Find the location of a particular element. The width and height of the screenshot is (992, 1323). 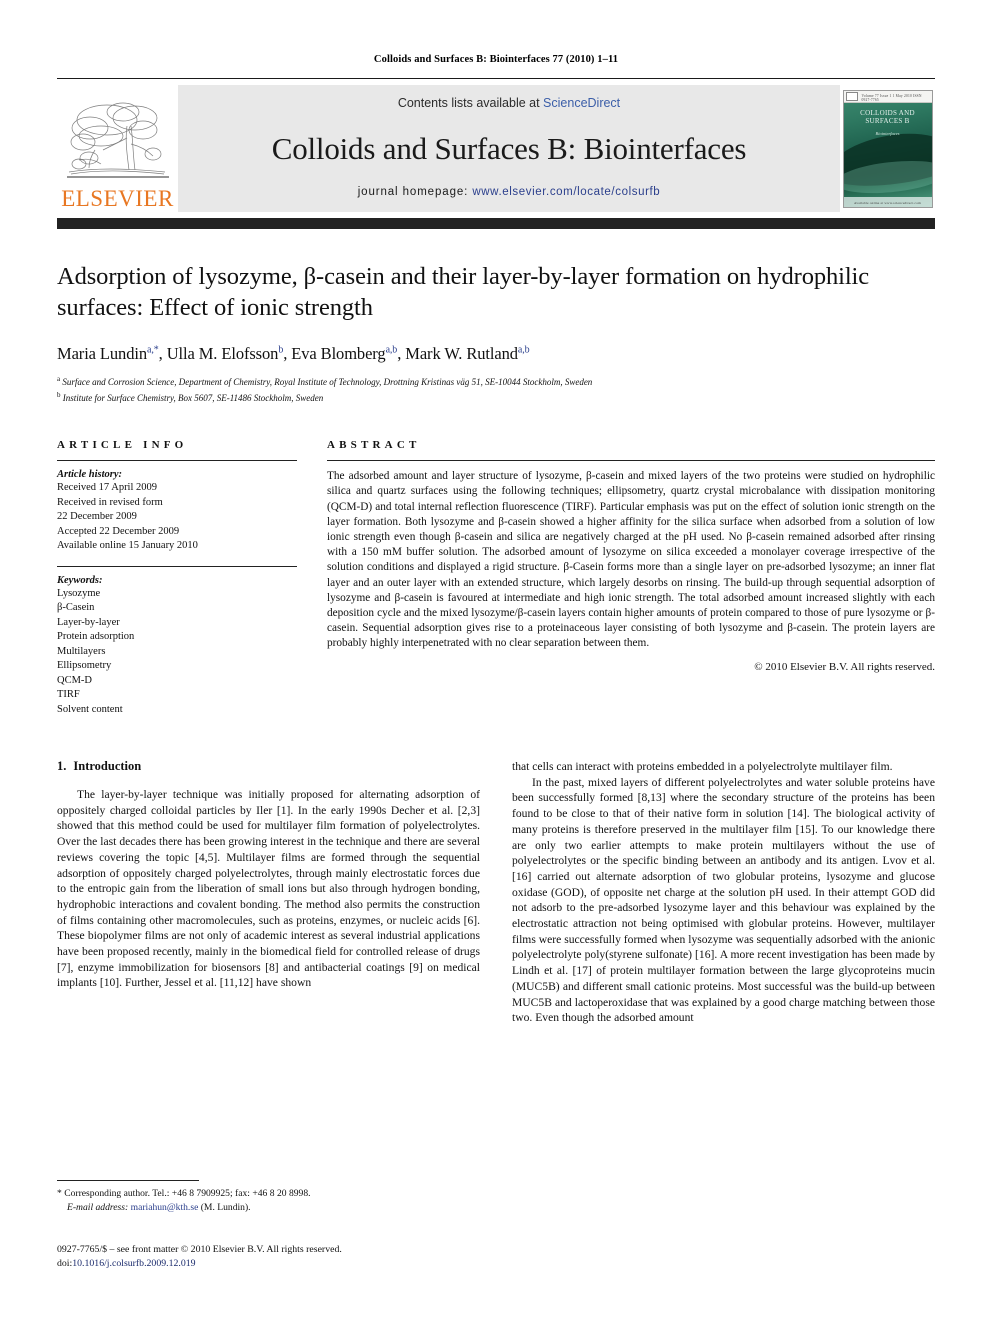

author-item: Ulla M. Elofssonb is located at coordinates (225, 353).